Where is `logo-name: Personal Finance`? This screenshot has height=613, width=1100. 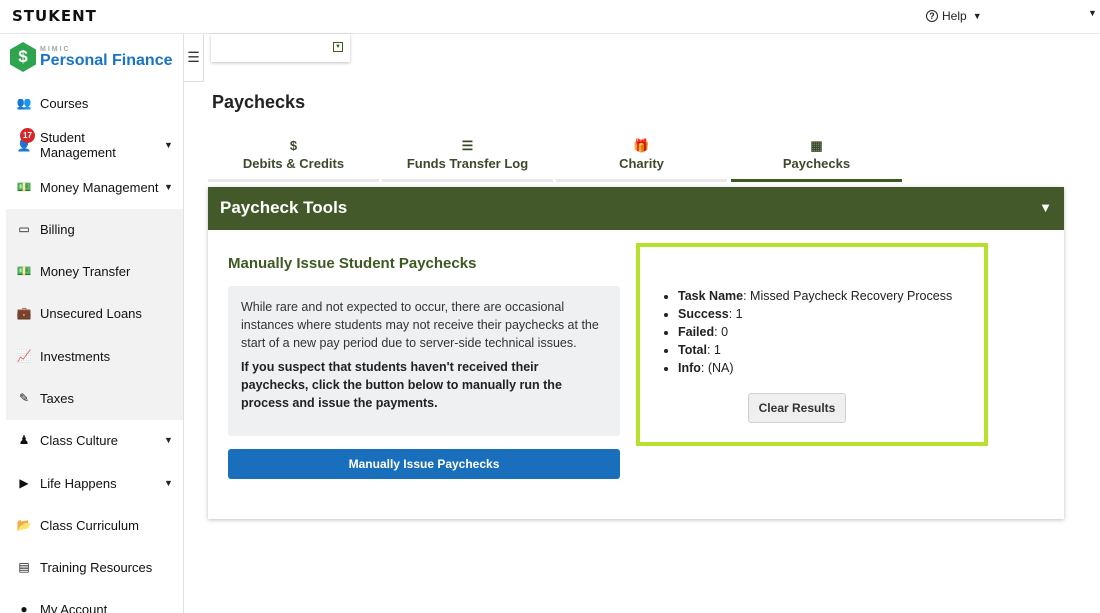 logo-name: Personal Finance is located at coordinates (106, 60).